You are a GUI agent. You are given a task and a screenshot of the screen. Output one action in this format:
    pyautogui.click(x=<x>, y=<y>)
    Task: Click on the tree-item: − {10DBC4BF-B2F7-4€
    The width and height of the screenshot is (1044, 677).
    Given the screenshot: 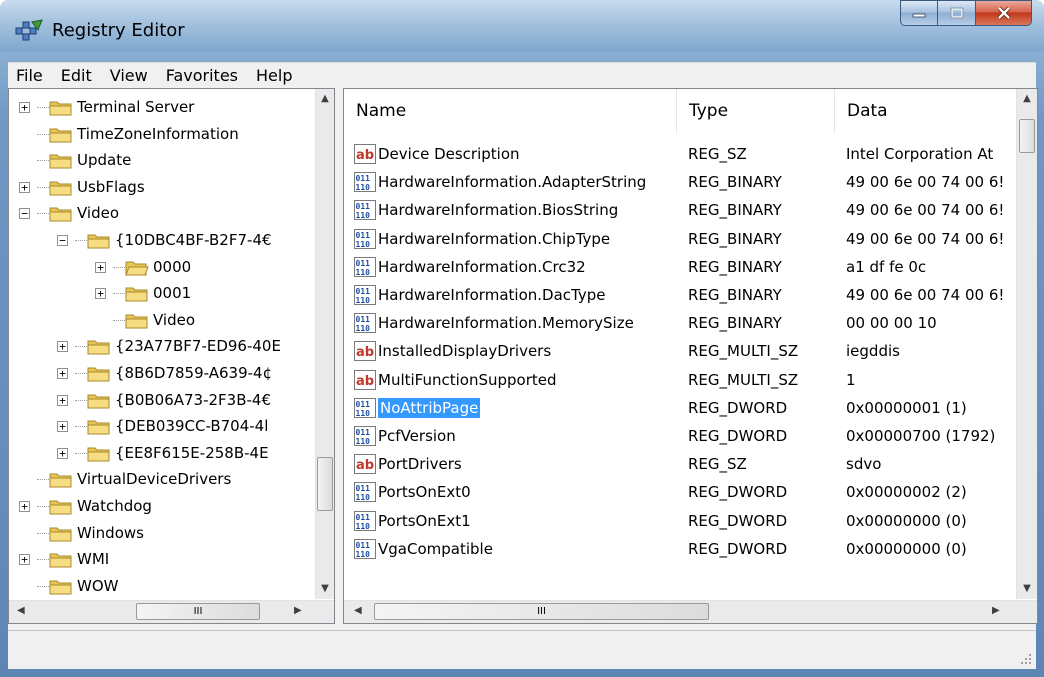 What is the action you would take?
    pyautogui.click(x=162, y=241)
    